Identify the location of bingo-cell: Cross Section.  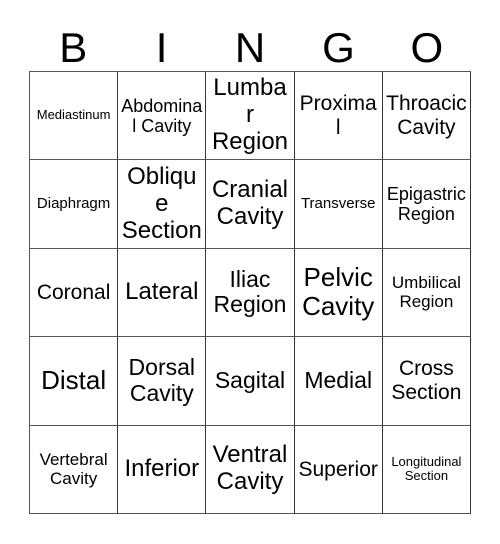
(426, 381).